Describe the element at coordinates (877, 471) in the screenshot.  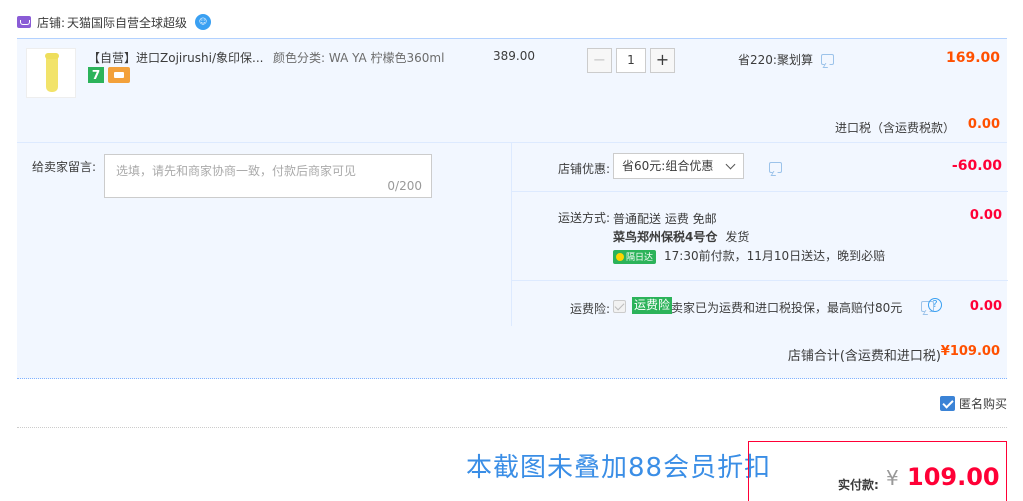
I see `payment-summary: 实付款: ¥ 109.00` at that location.